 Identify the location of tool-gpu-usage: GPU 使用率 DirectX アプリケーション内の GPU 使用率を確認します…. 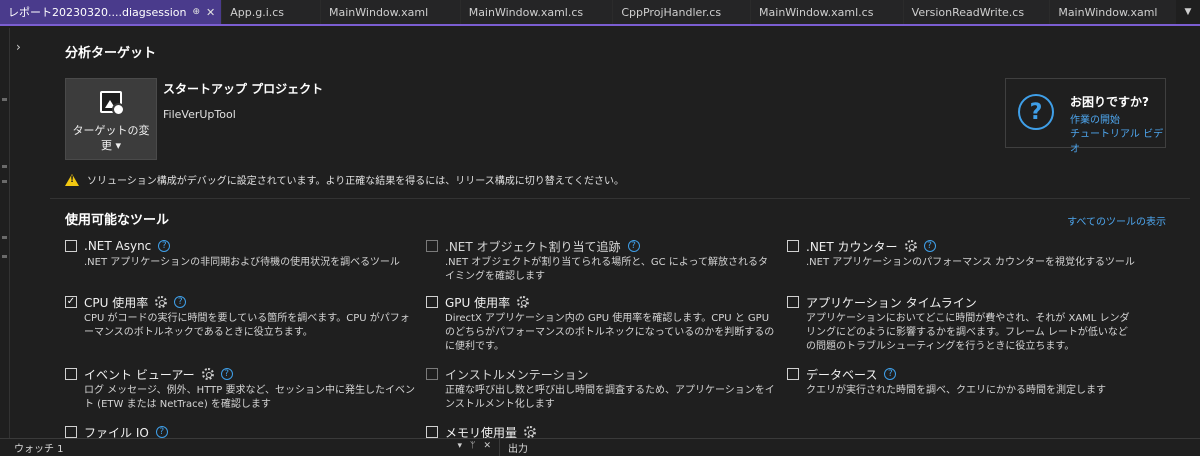
(601, 324).